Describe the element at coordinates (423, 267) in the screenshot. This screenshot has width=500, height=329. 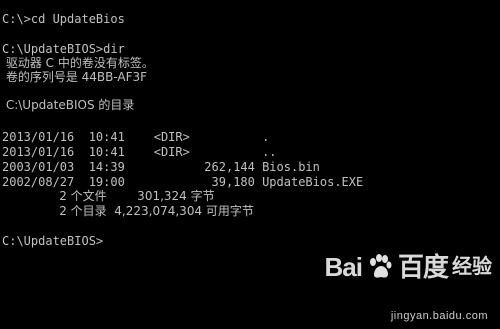
I see `logo-text-baidu-cn: 百度` at that location.